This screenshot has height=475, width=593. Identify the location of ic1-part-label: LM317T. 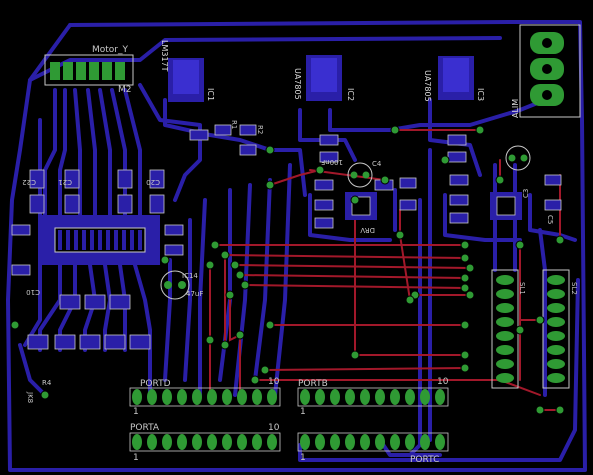
(164, 56).